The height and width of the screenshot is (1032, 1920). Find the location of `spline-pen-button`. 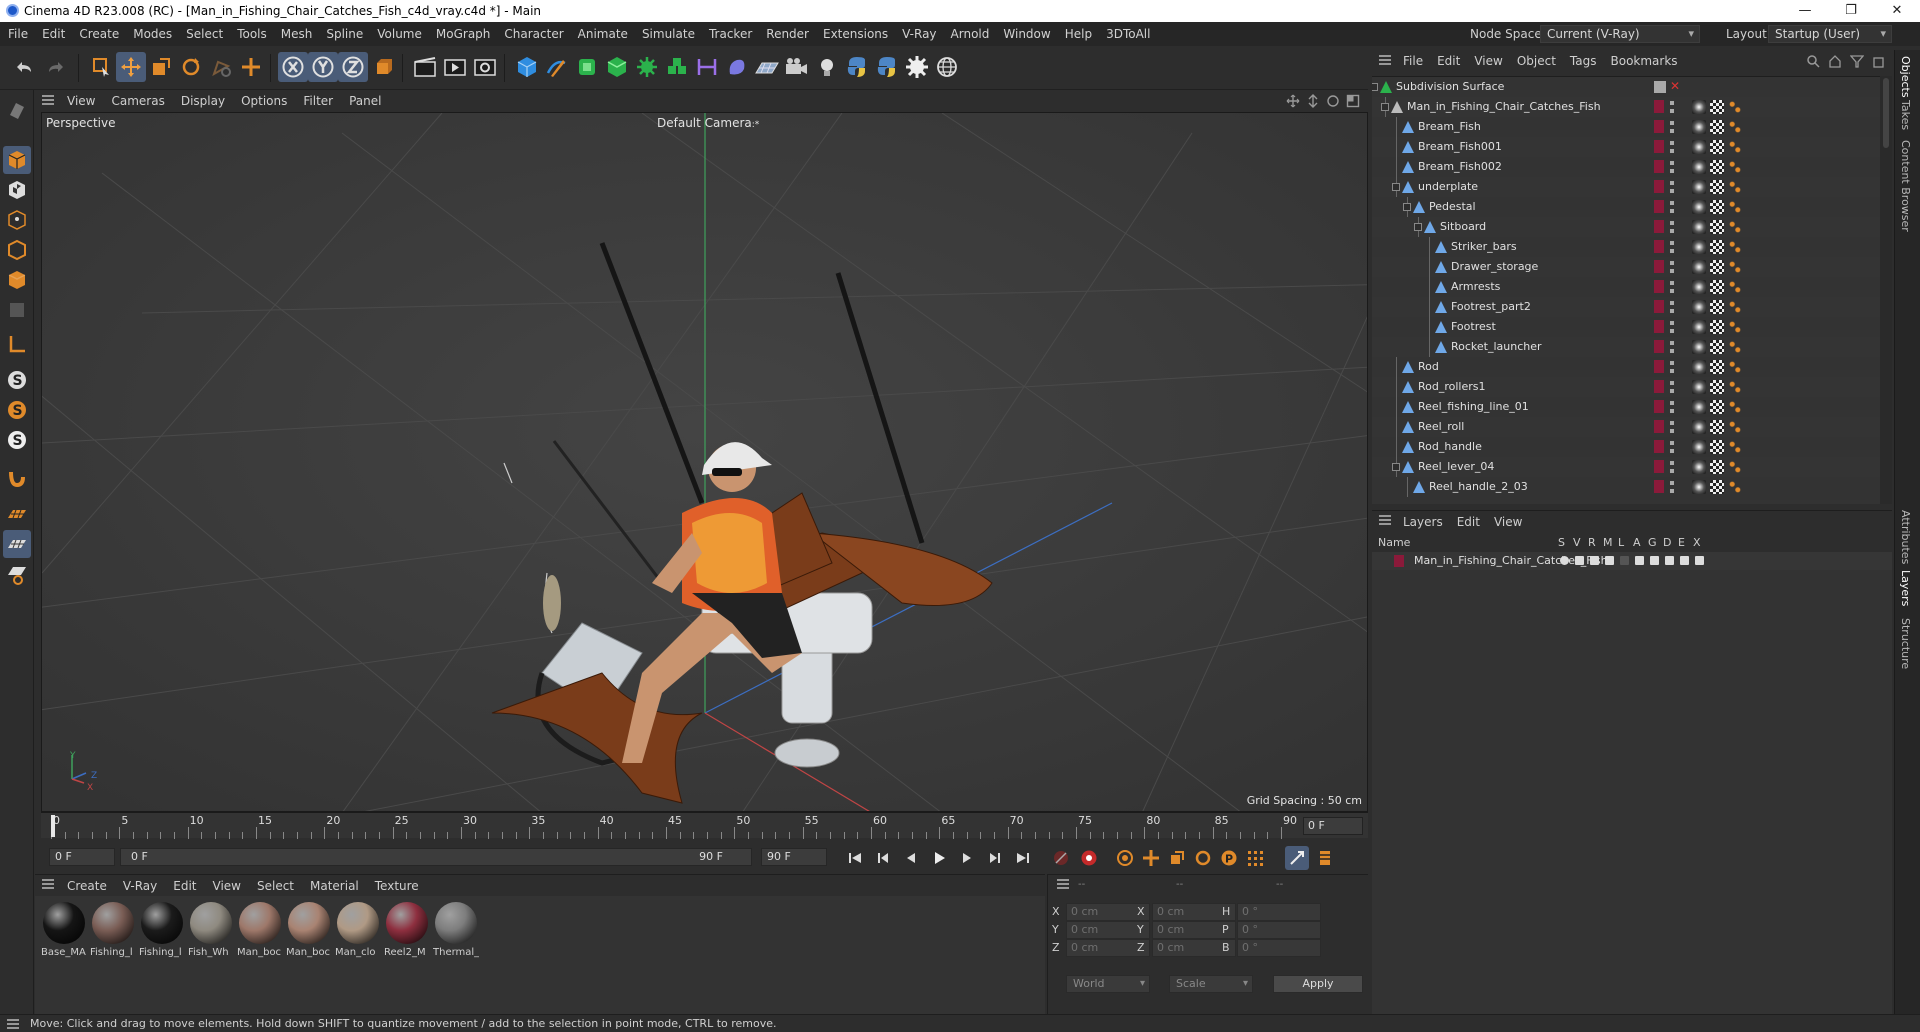

spline-pen-button is located at coordinates (557, 67).